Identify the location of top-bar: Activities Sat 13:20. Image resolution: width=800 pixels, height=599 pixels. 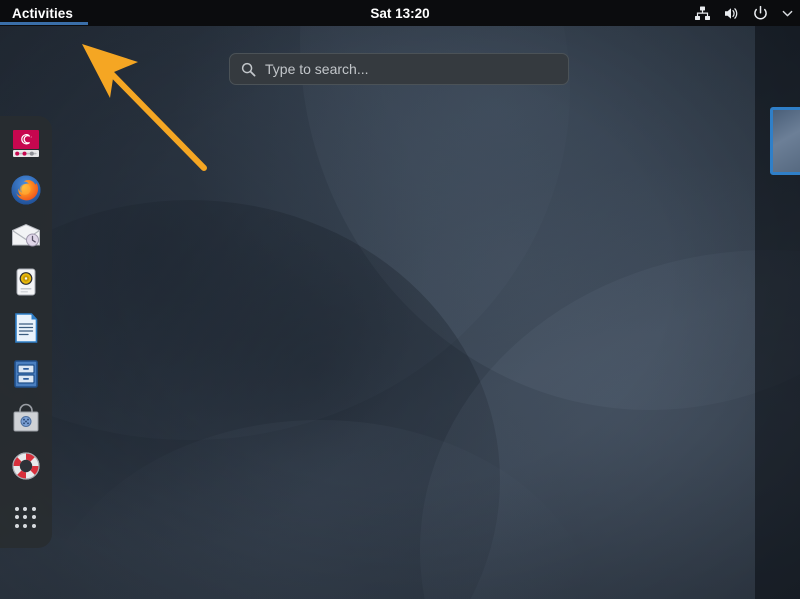
(400, 13).